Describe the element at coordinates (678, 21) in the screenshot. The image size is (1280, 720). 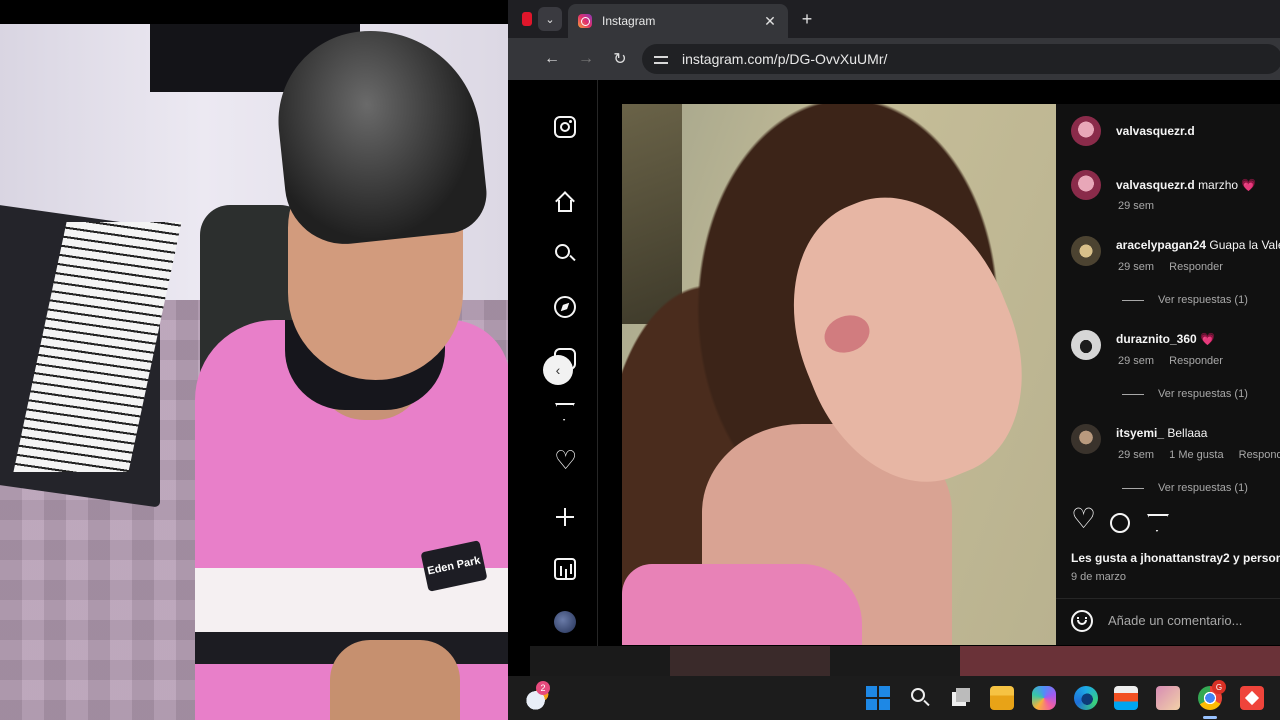
I see `tab-instagram: Instagram ✕` at that location.